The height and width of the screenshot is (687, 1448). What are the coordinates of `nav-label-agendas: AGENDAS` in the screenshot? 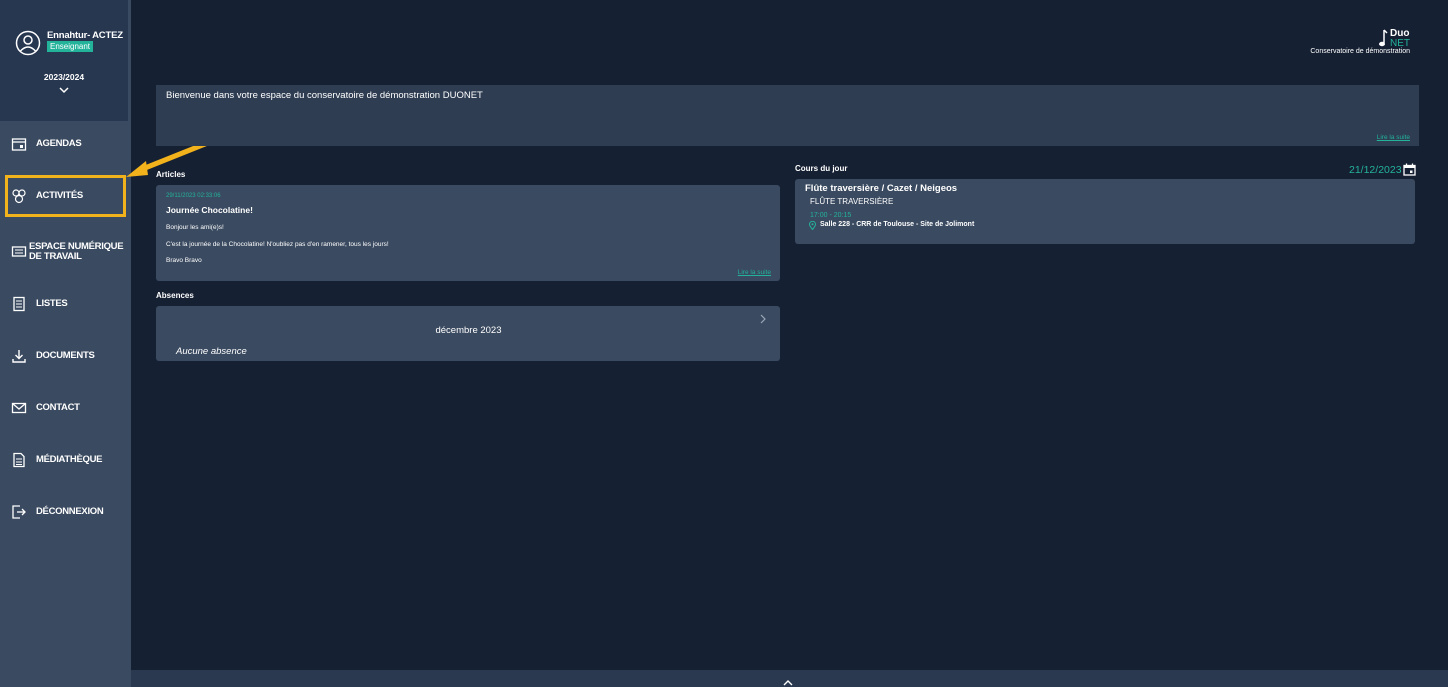 It's located at (59, 143).